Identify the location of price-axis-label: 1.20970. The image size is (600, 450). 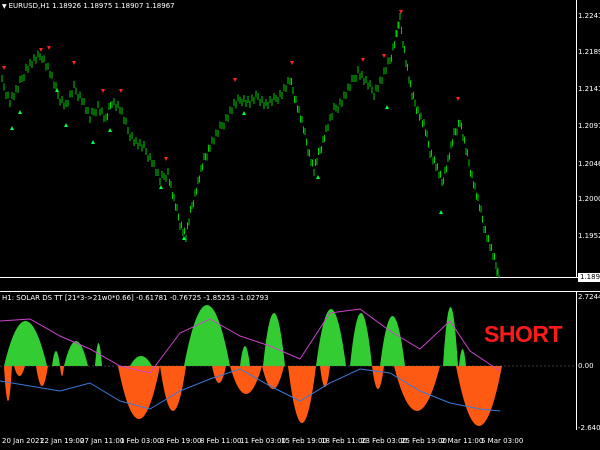
(589, 126).